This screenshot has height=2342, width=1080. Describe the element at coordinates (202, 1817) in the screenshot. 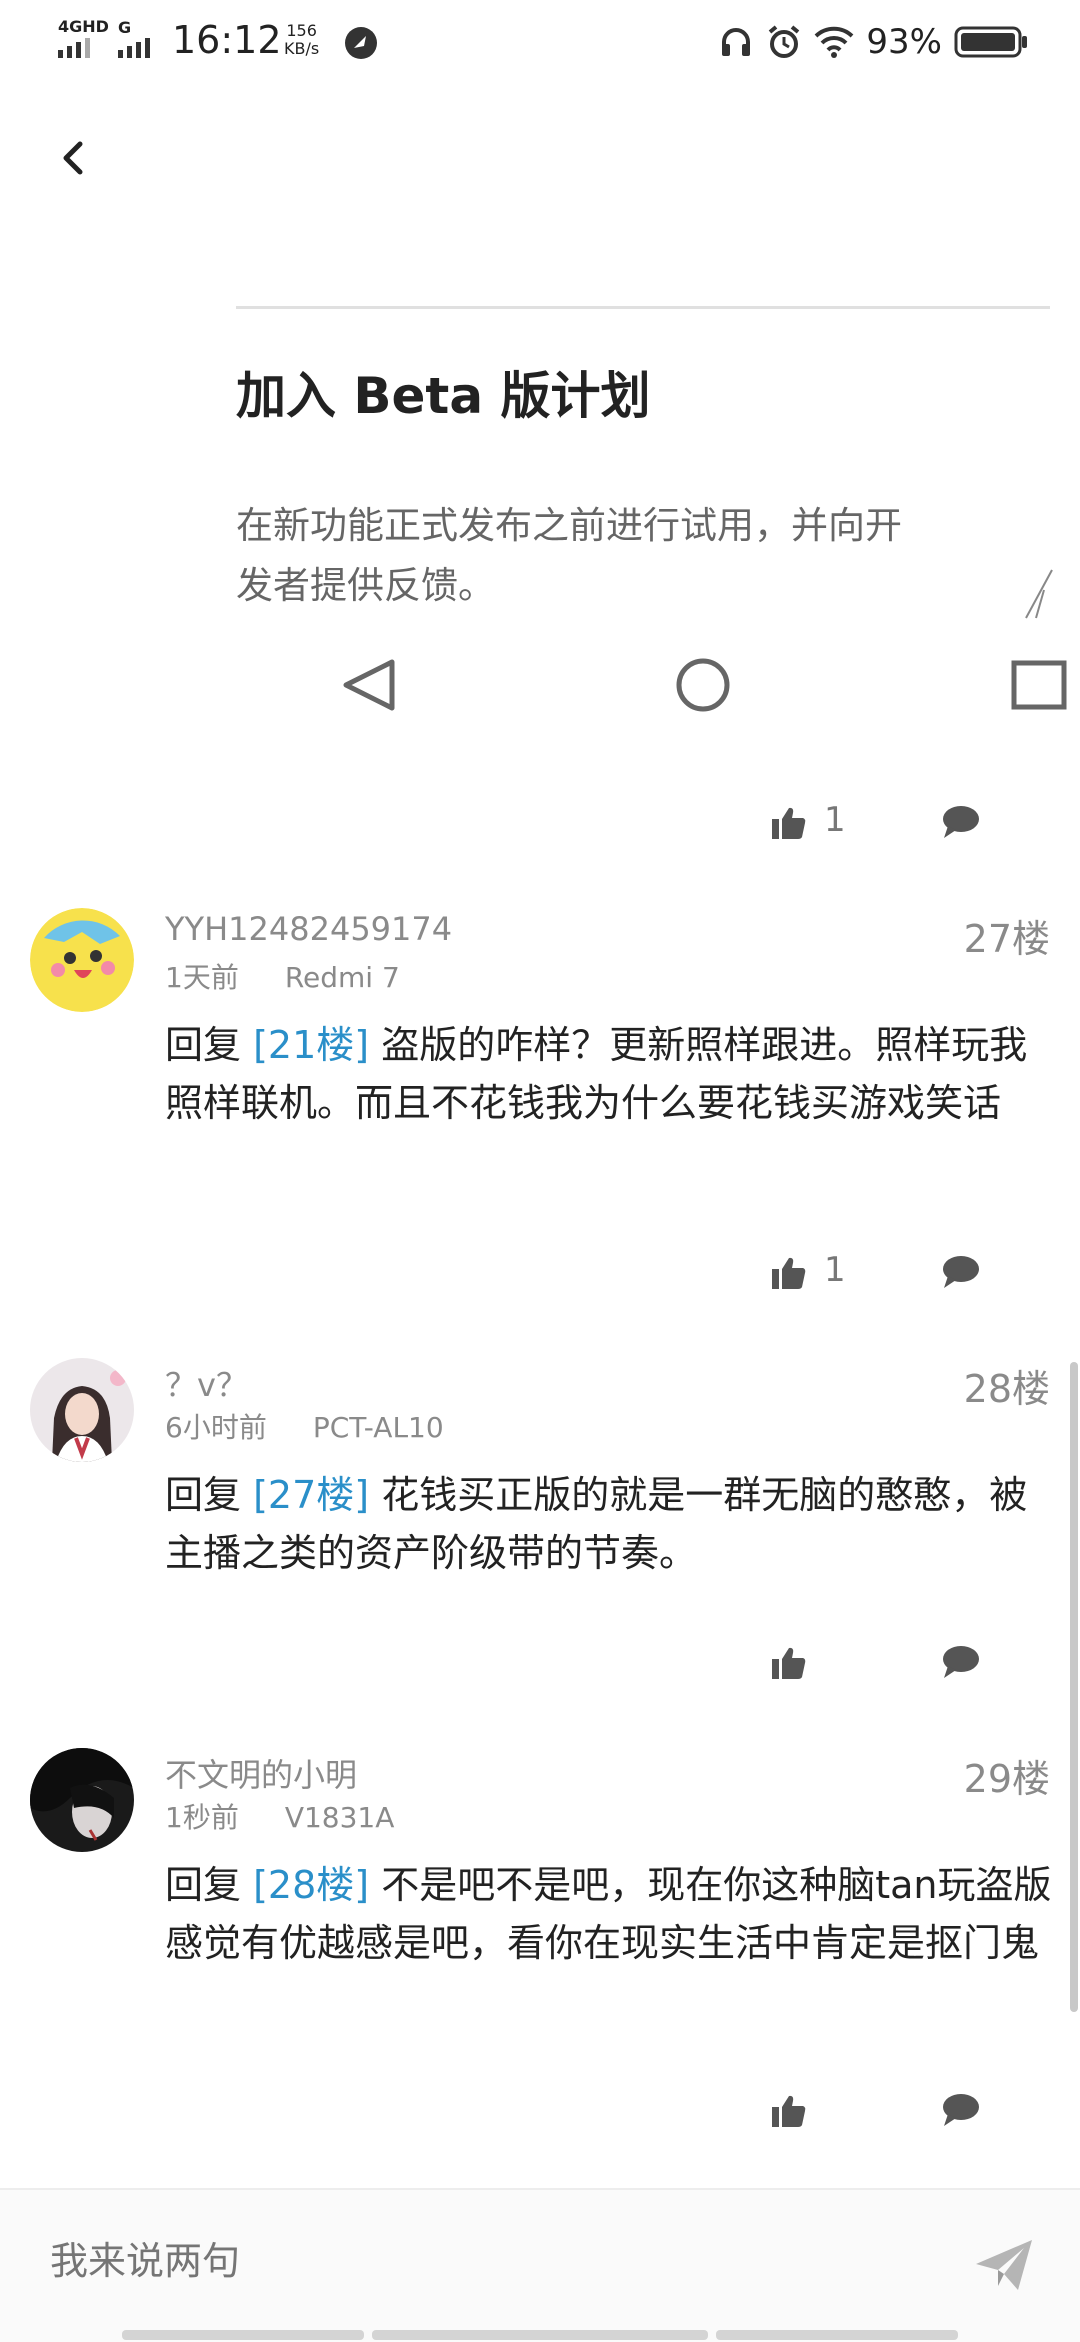

I see `comment-time: 1秒前` at that location.